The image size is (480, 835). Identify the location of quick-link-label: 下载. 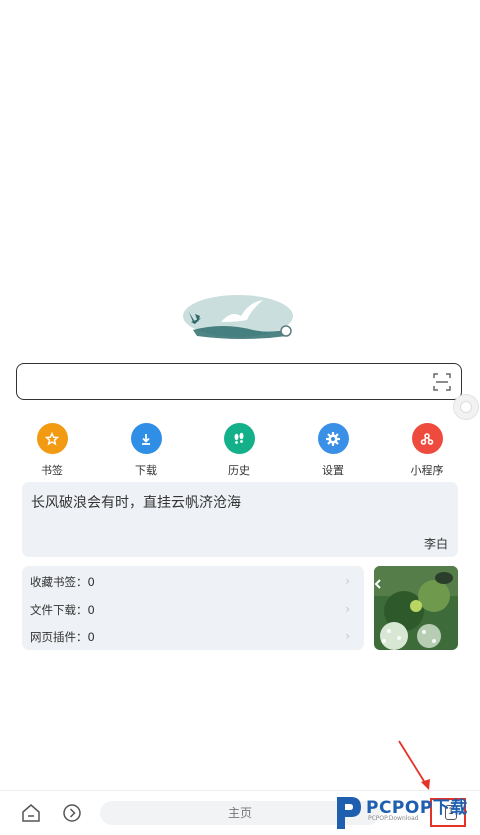
(146, 470).